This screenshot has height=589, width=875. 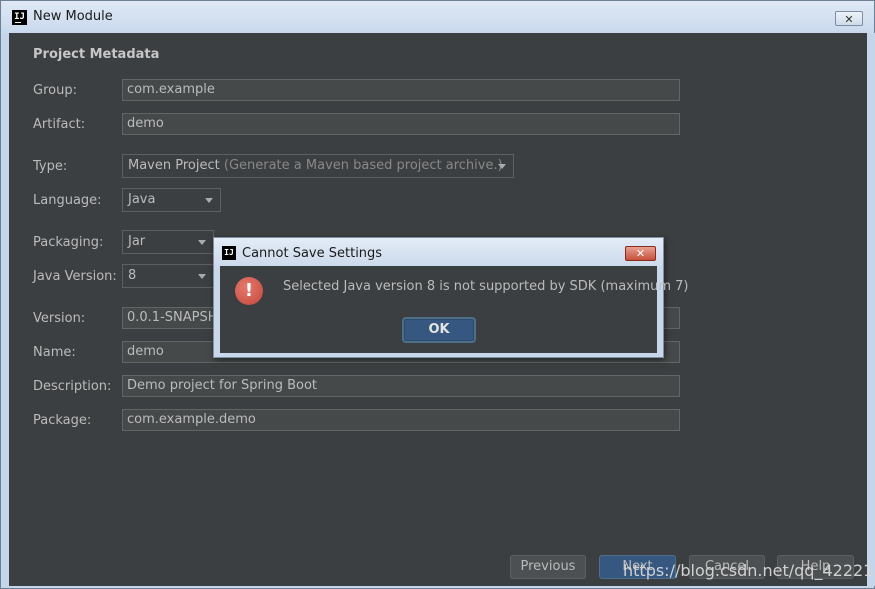 I want to click on window-titlebar: IJ New Module ✕, so click(x=437, y=17).